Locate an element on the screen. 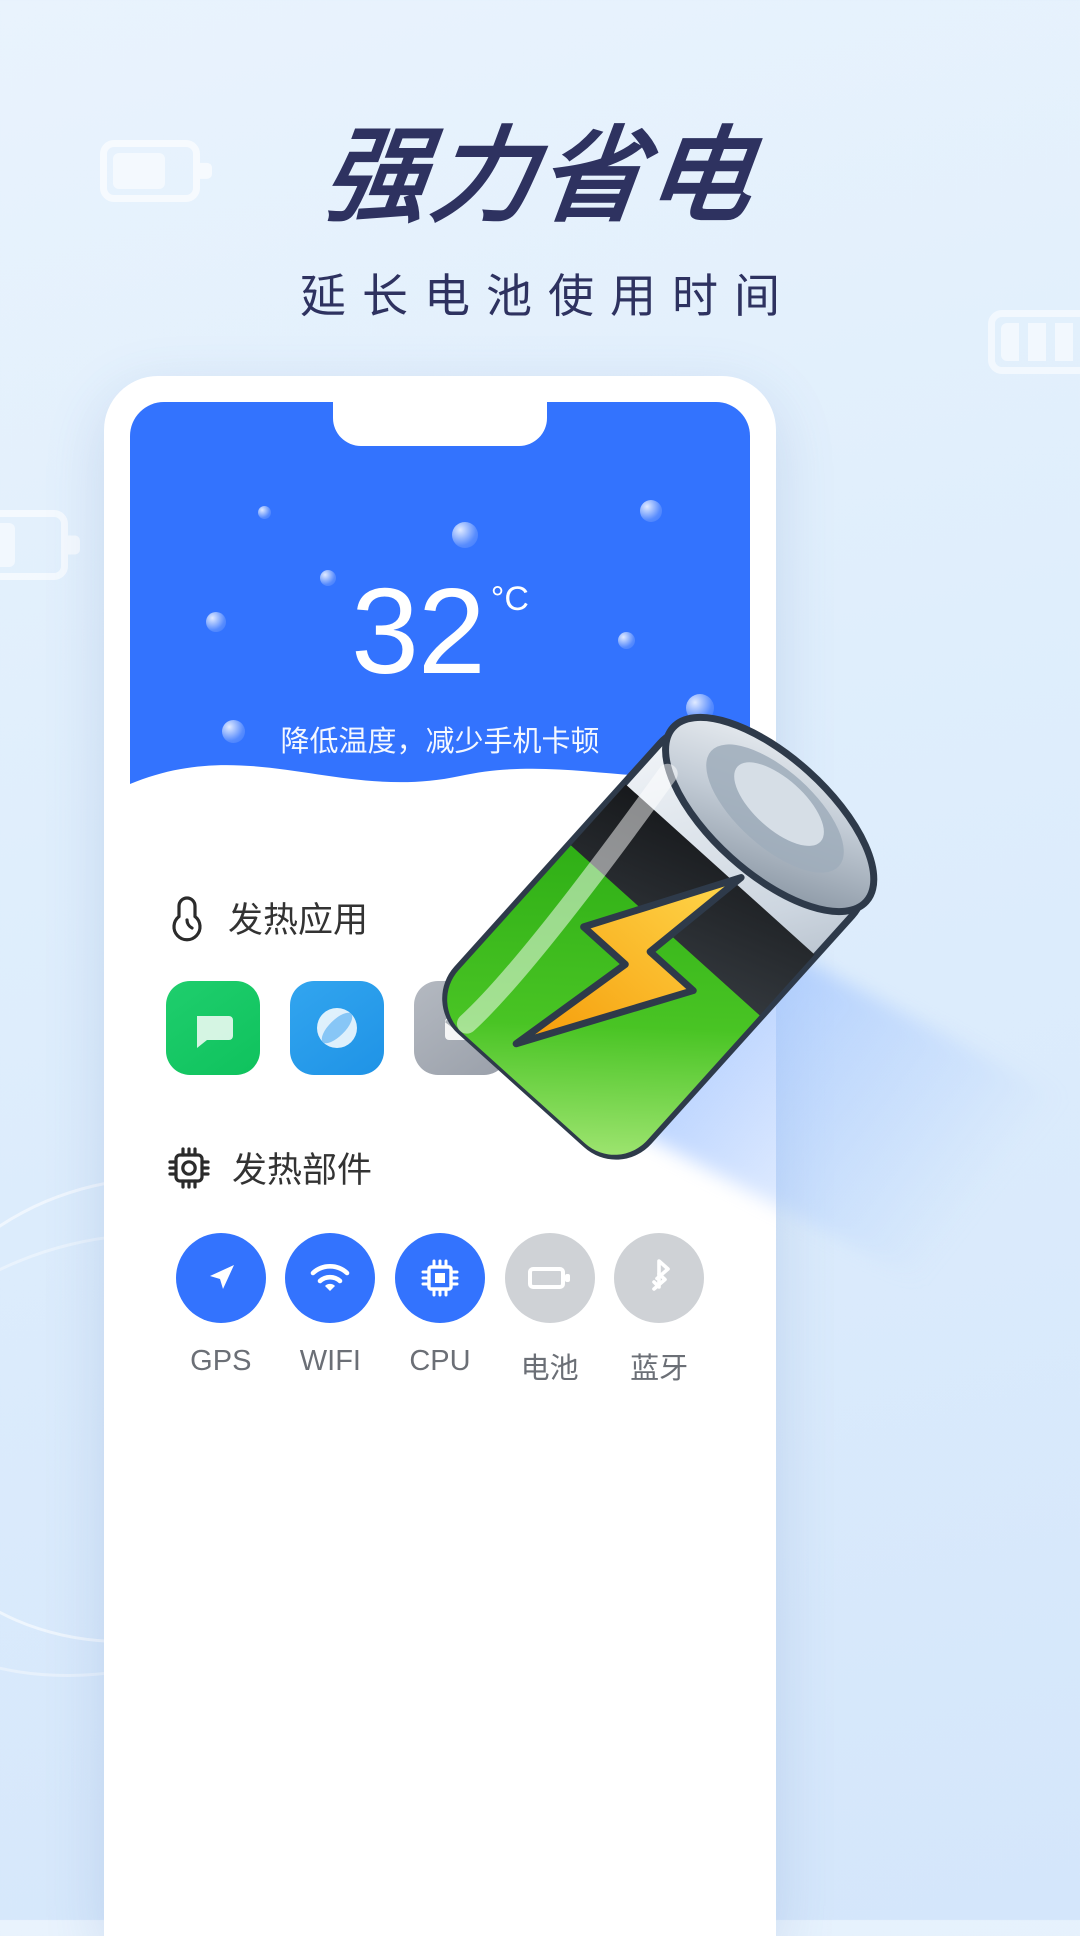 The width and height of the screenshot is (1080, 1936). battery-icon is located at coordinates (548, 1278).